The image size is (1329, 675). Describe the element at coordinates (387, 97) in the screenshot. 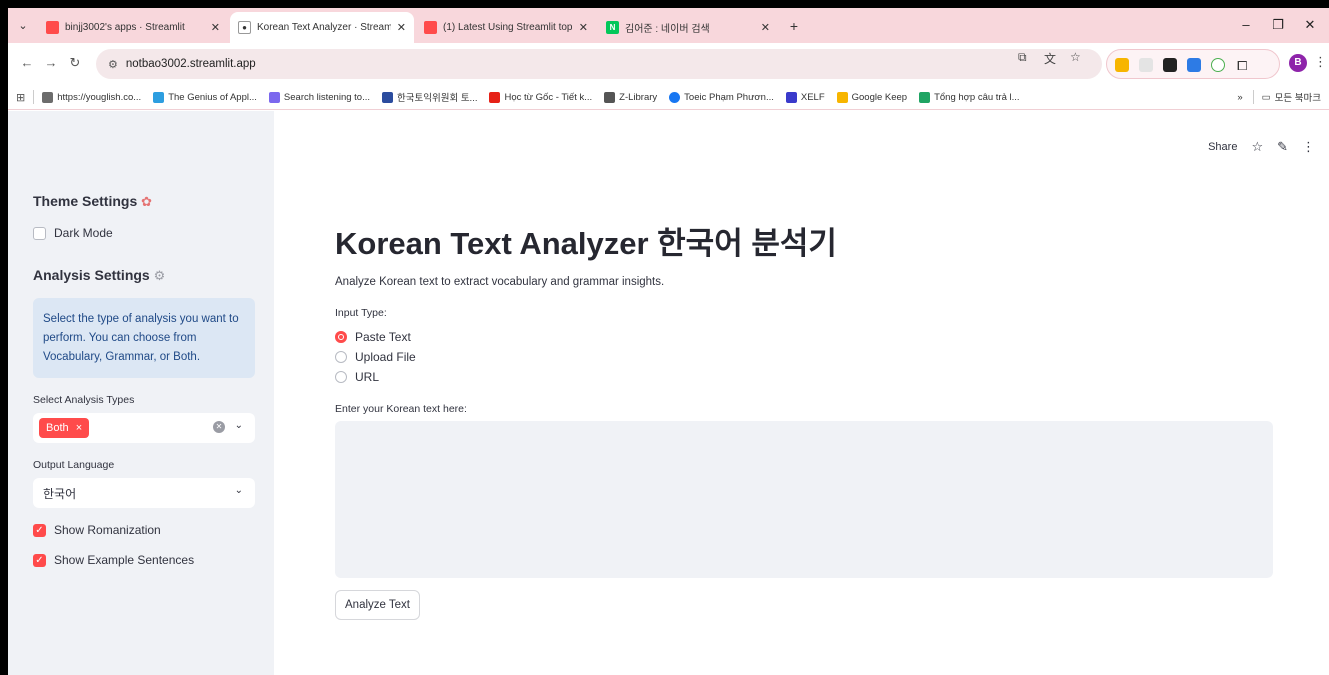

I see `toeic-kr-icon` at that location.